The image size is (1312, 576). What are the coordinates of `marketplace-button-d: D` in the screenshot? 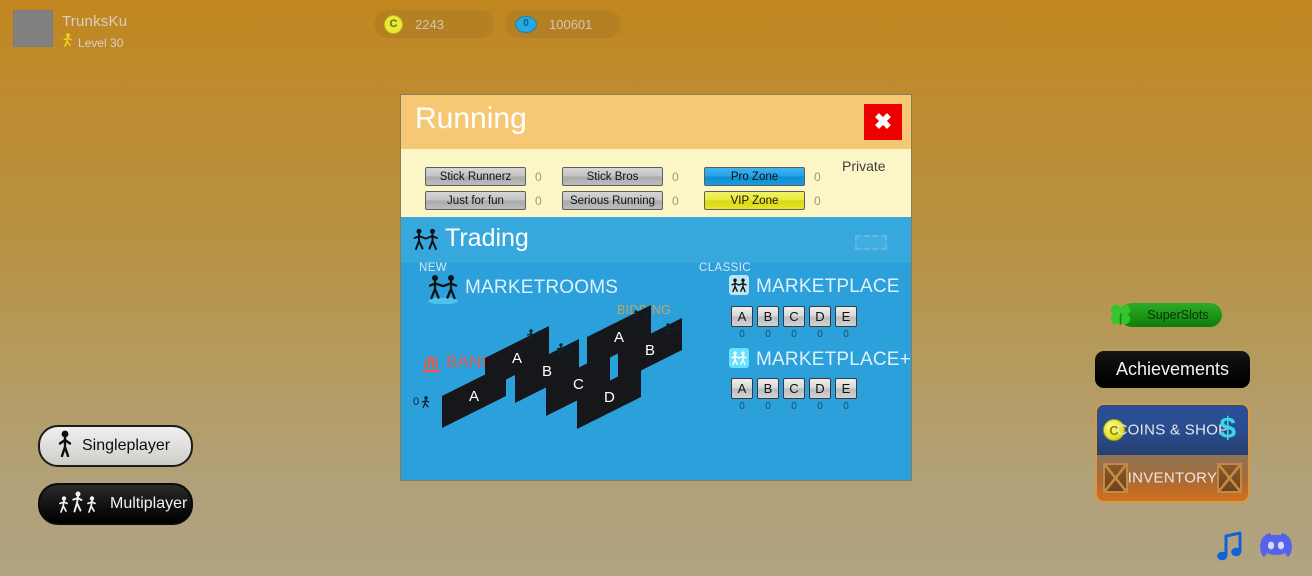 It's located at (820, 316).